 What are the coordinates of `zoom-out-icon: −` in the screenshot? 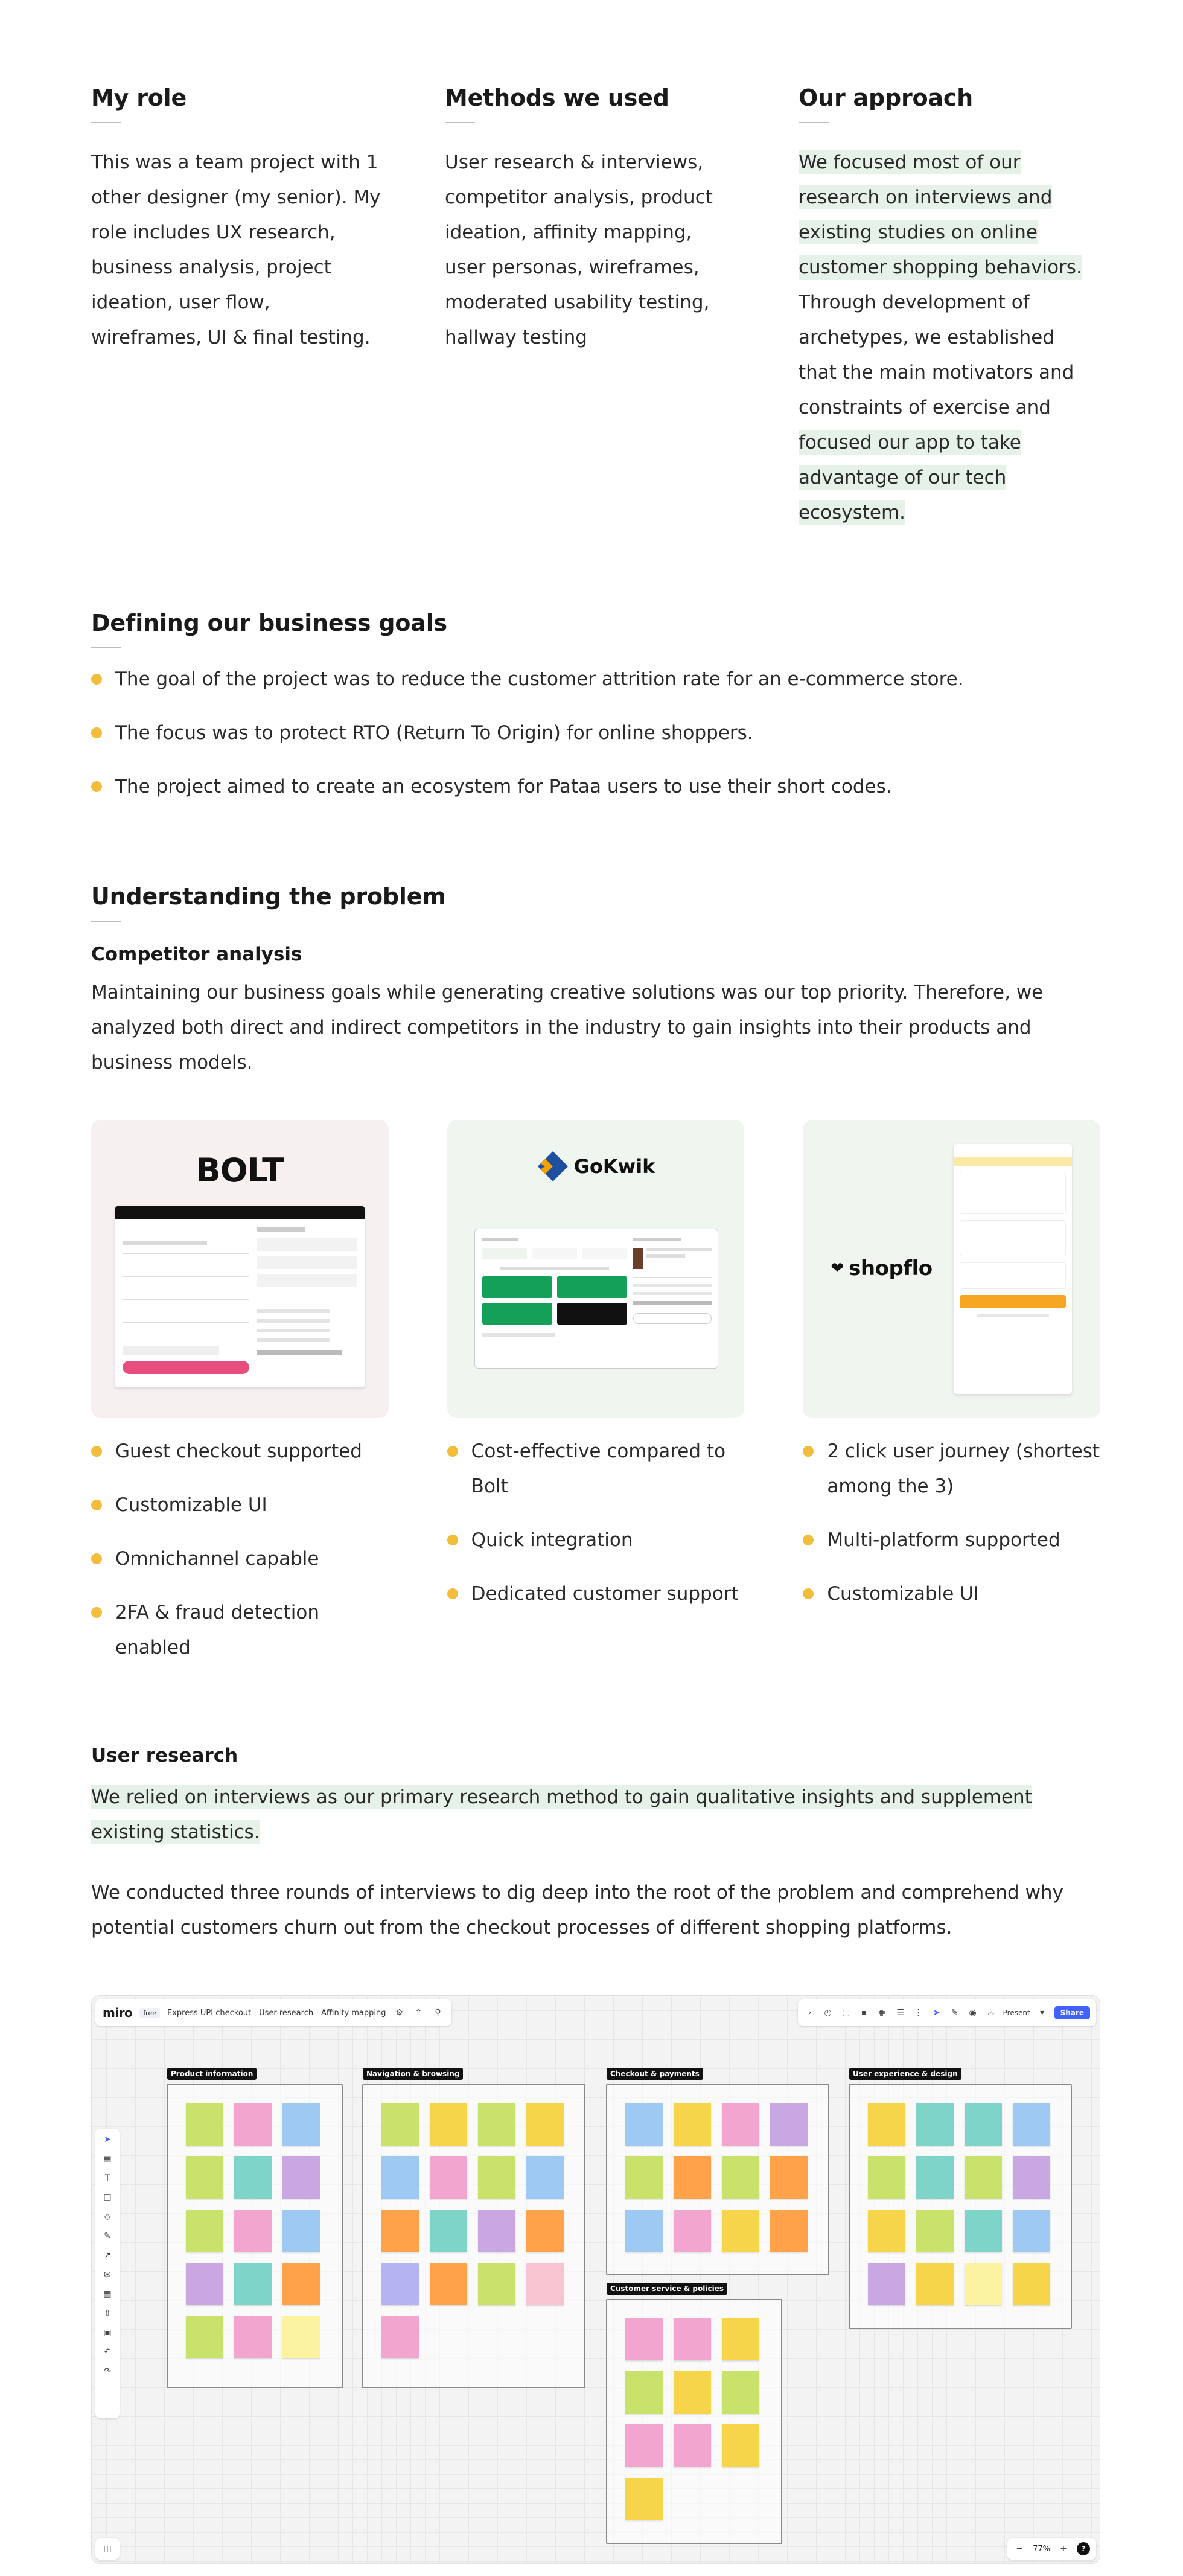 It's located at (1019, 2549).